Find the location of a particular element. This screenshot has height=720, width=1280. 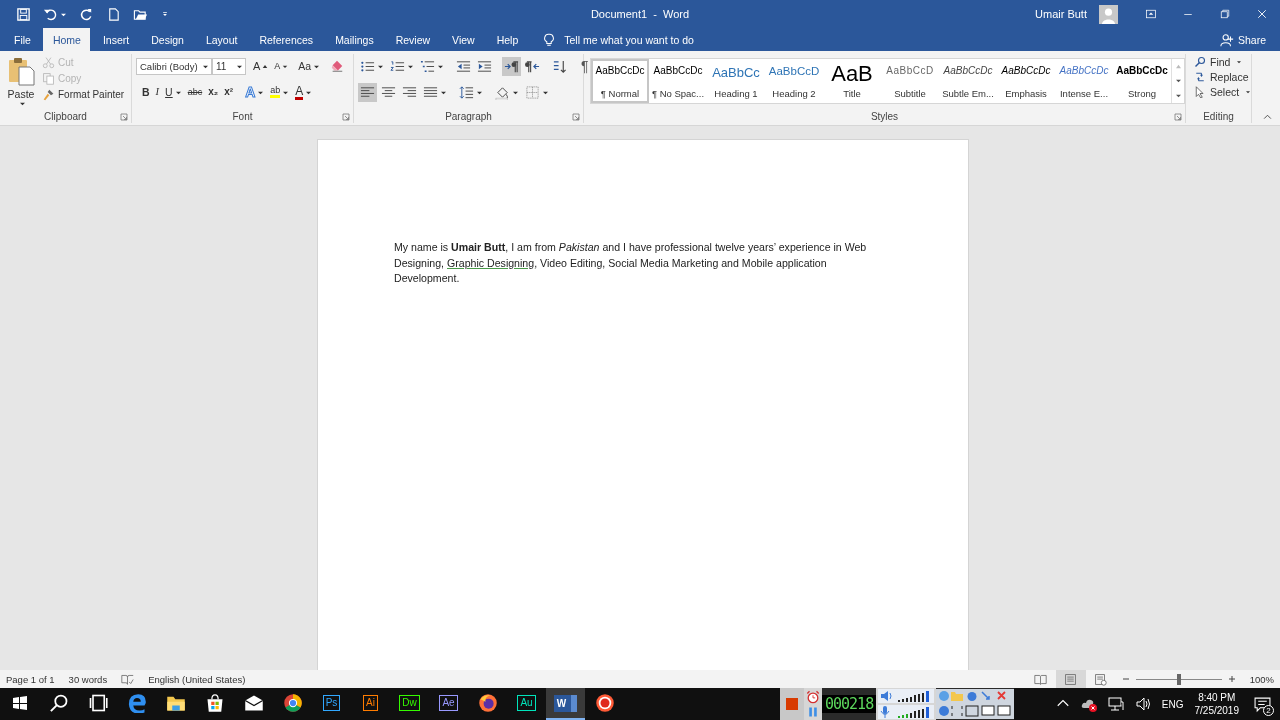

more-styles-icon is located at coordinates (1178, 96).